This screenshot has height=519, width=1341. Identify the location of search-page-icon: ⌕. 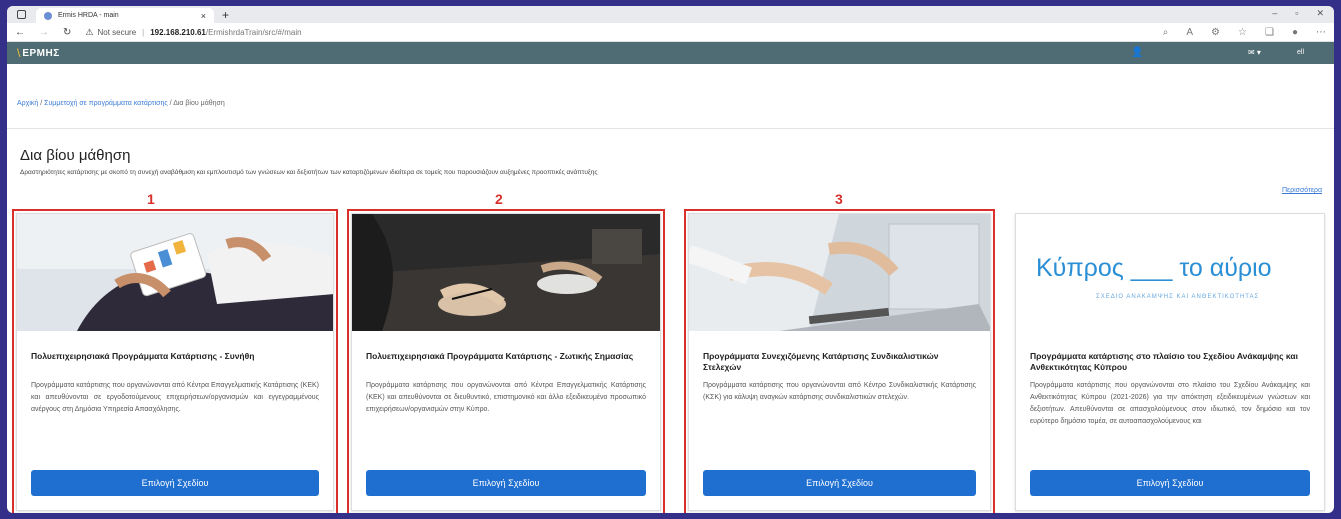
(1166, 32).